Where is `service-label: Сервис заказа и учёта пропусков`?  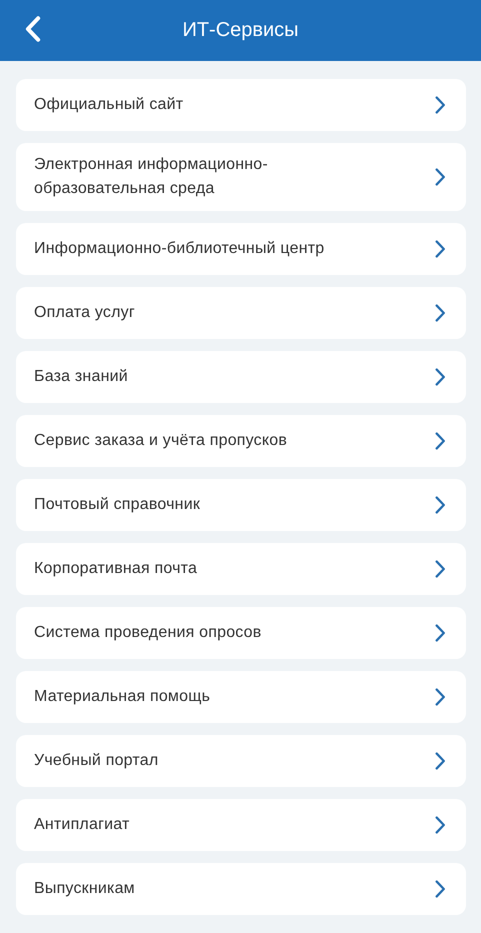
service-label: Сервис заказа и учёта пропусков is located at coordinates (161, 441).